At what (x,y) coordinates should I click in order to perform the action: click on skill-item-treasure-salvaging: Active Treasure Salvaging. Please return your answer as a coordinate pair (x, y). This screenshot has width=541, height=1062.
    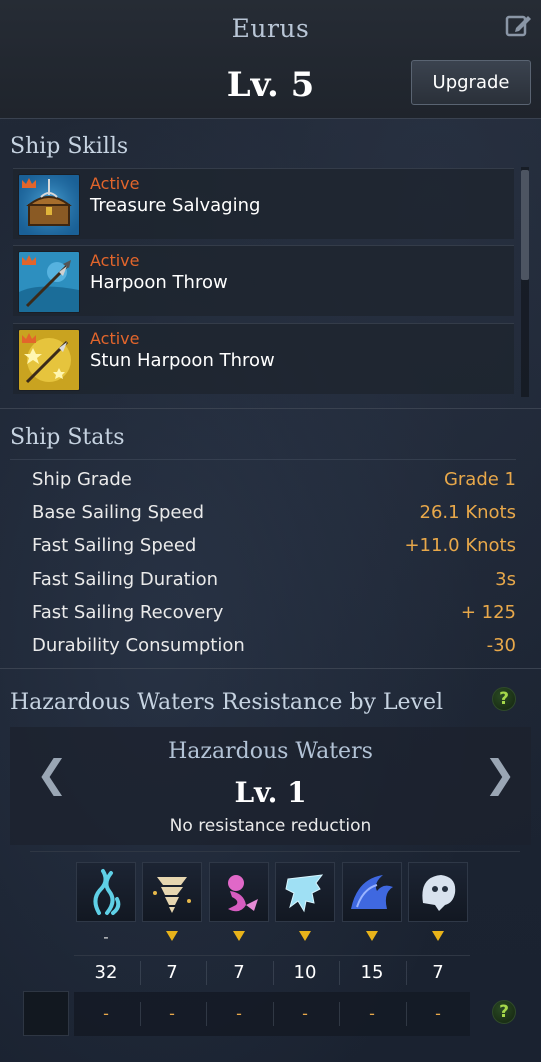
    Looking at the image, I should click on (263, 203).